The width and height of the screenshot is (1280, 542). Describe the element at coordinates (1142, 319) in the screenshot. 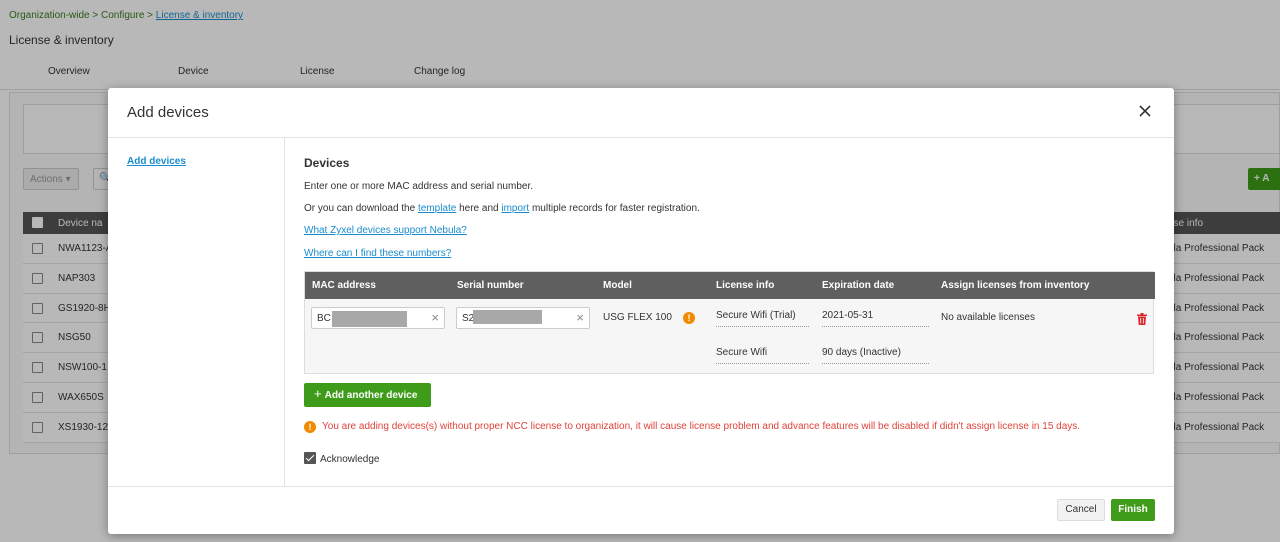

I see `trash-icon` at that location.